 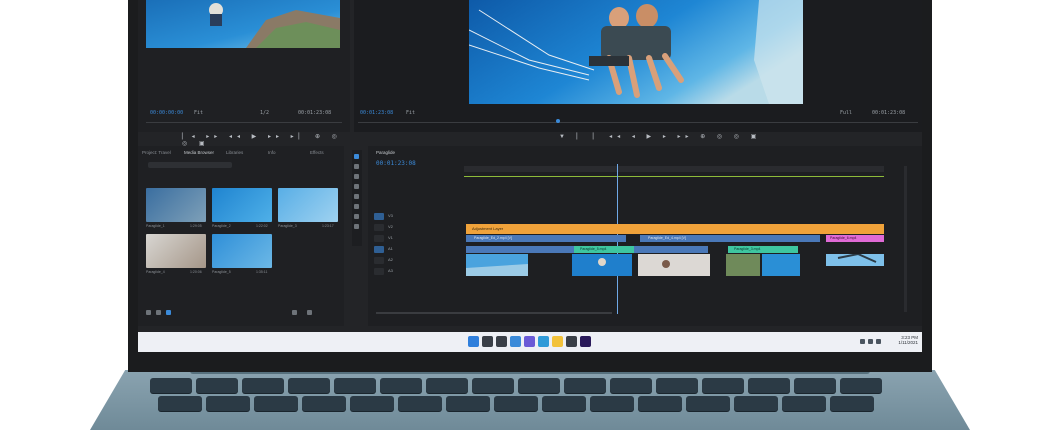 What do you see at coordinates (638, 122) in the screenshot?
I see `program-scrub-bar` at bounding box center [638, 122].